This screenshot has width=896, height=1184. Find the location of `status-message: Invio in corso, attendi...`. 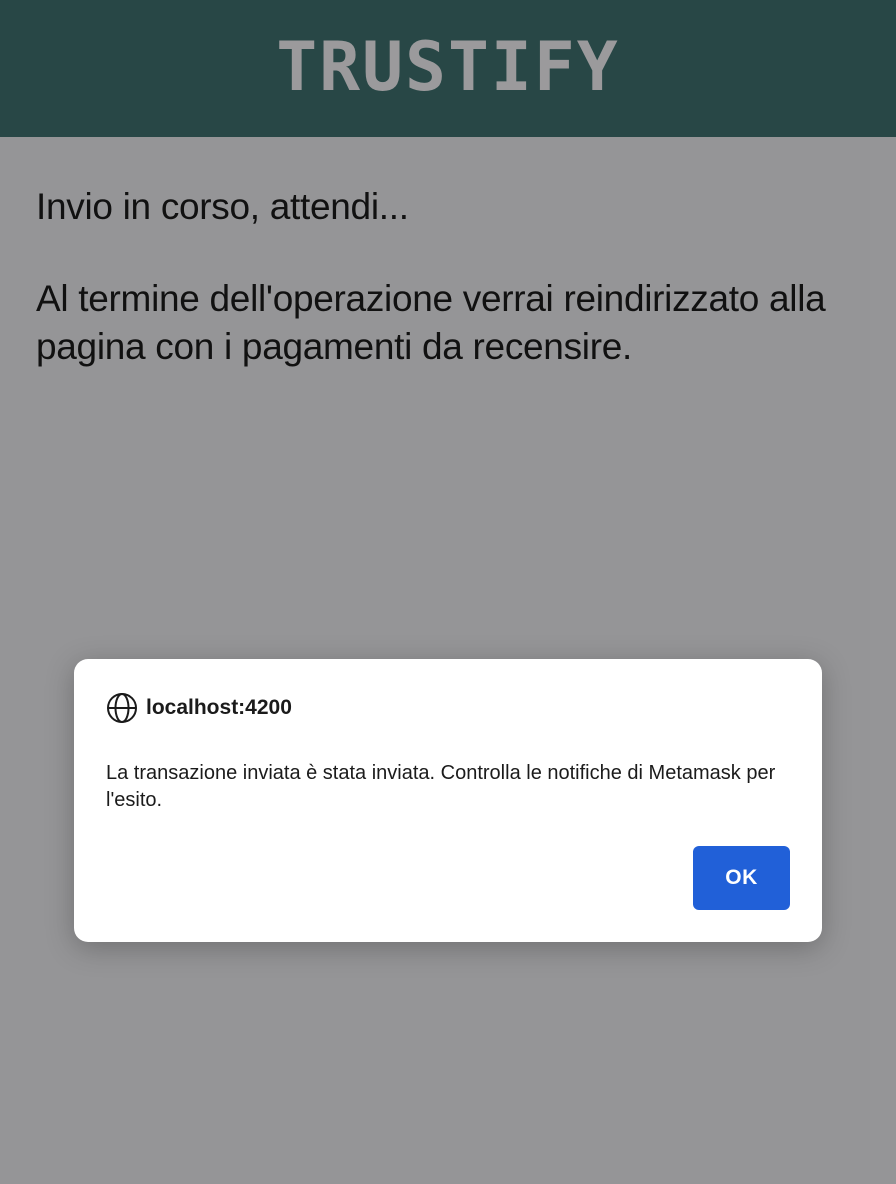

status-message: Invio in corso, attendi... is located at coordinates (222, 206).